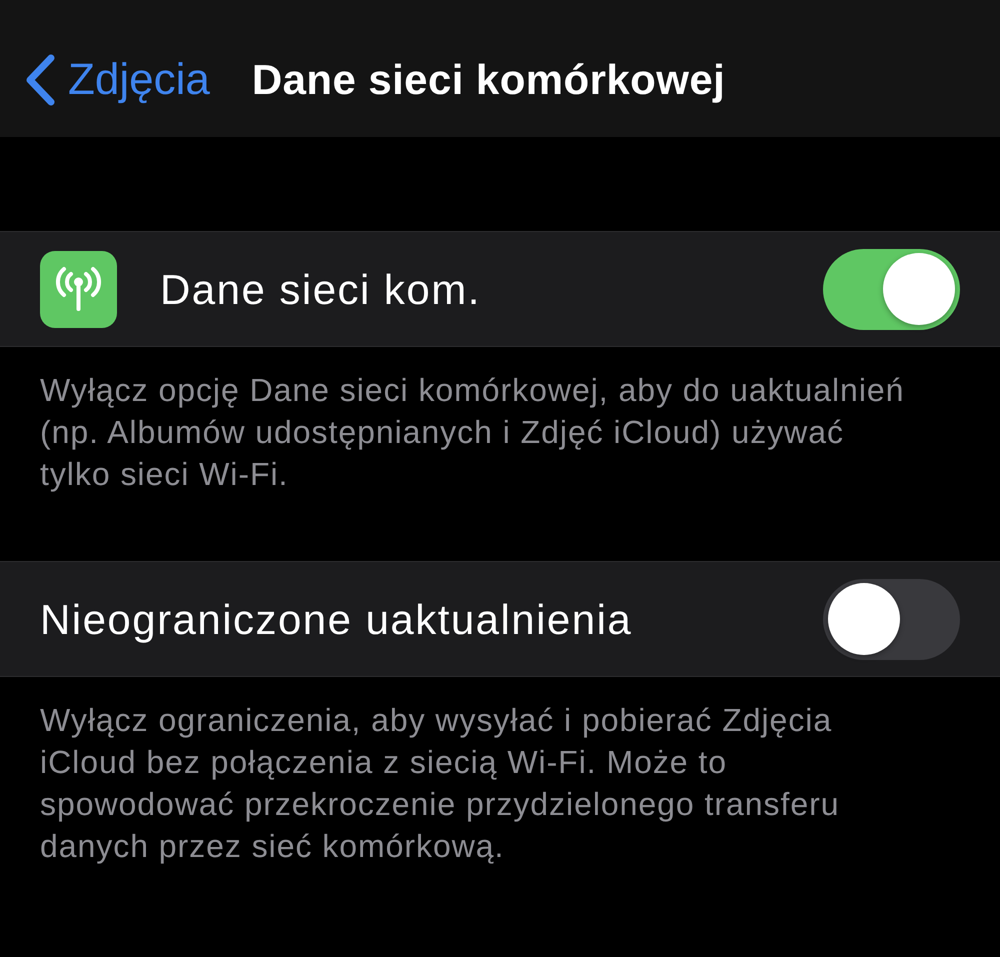 This screenshot has width=1000, height=957. I want to click on page-title: Dane sieci komórkowej, so click(489, 80).